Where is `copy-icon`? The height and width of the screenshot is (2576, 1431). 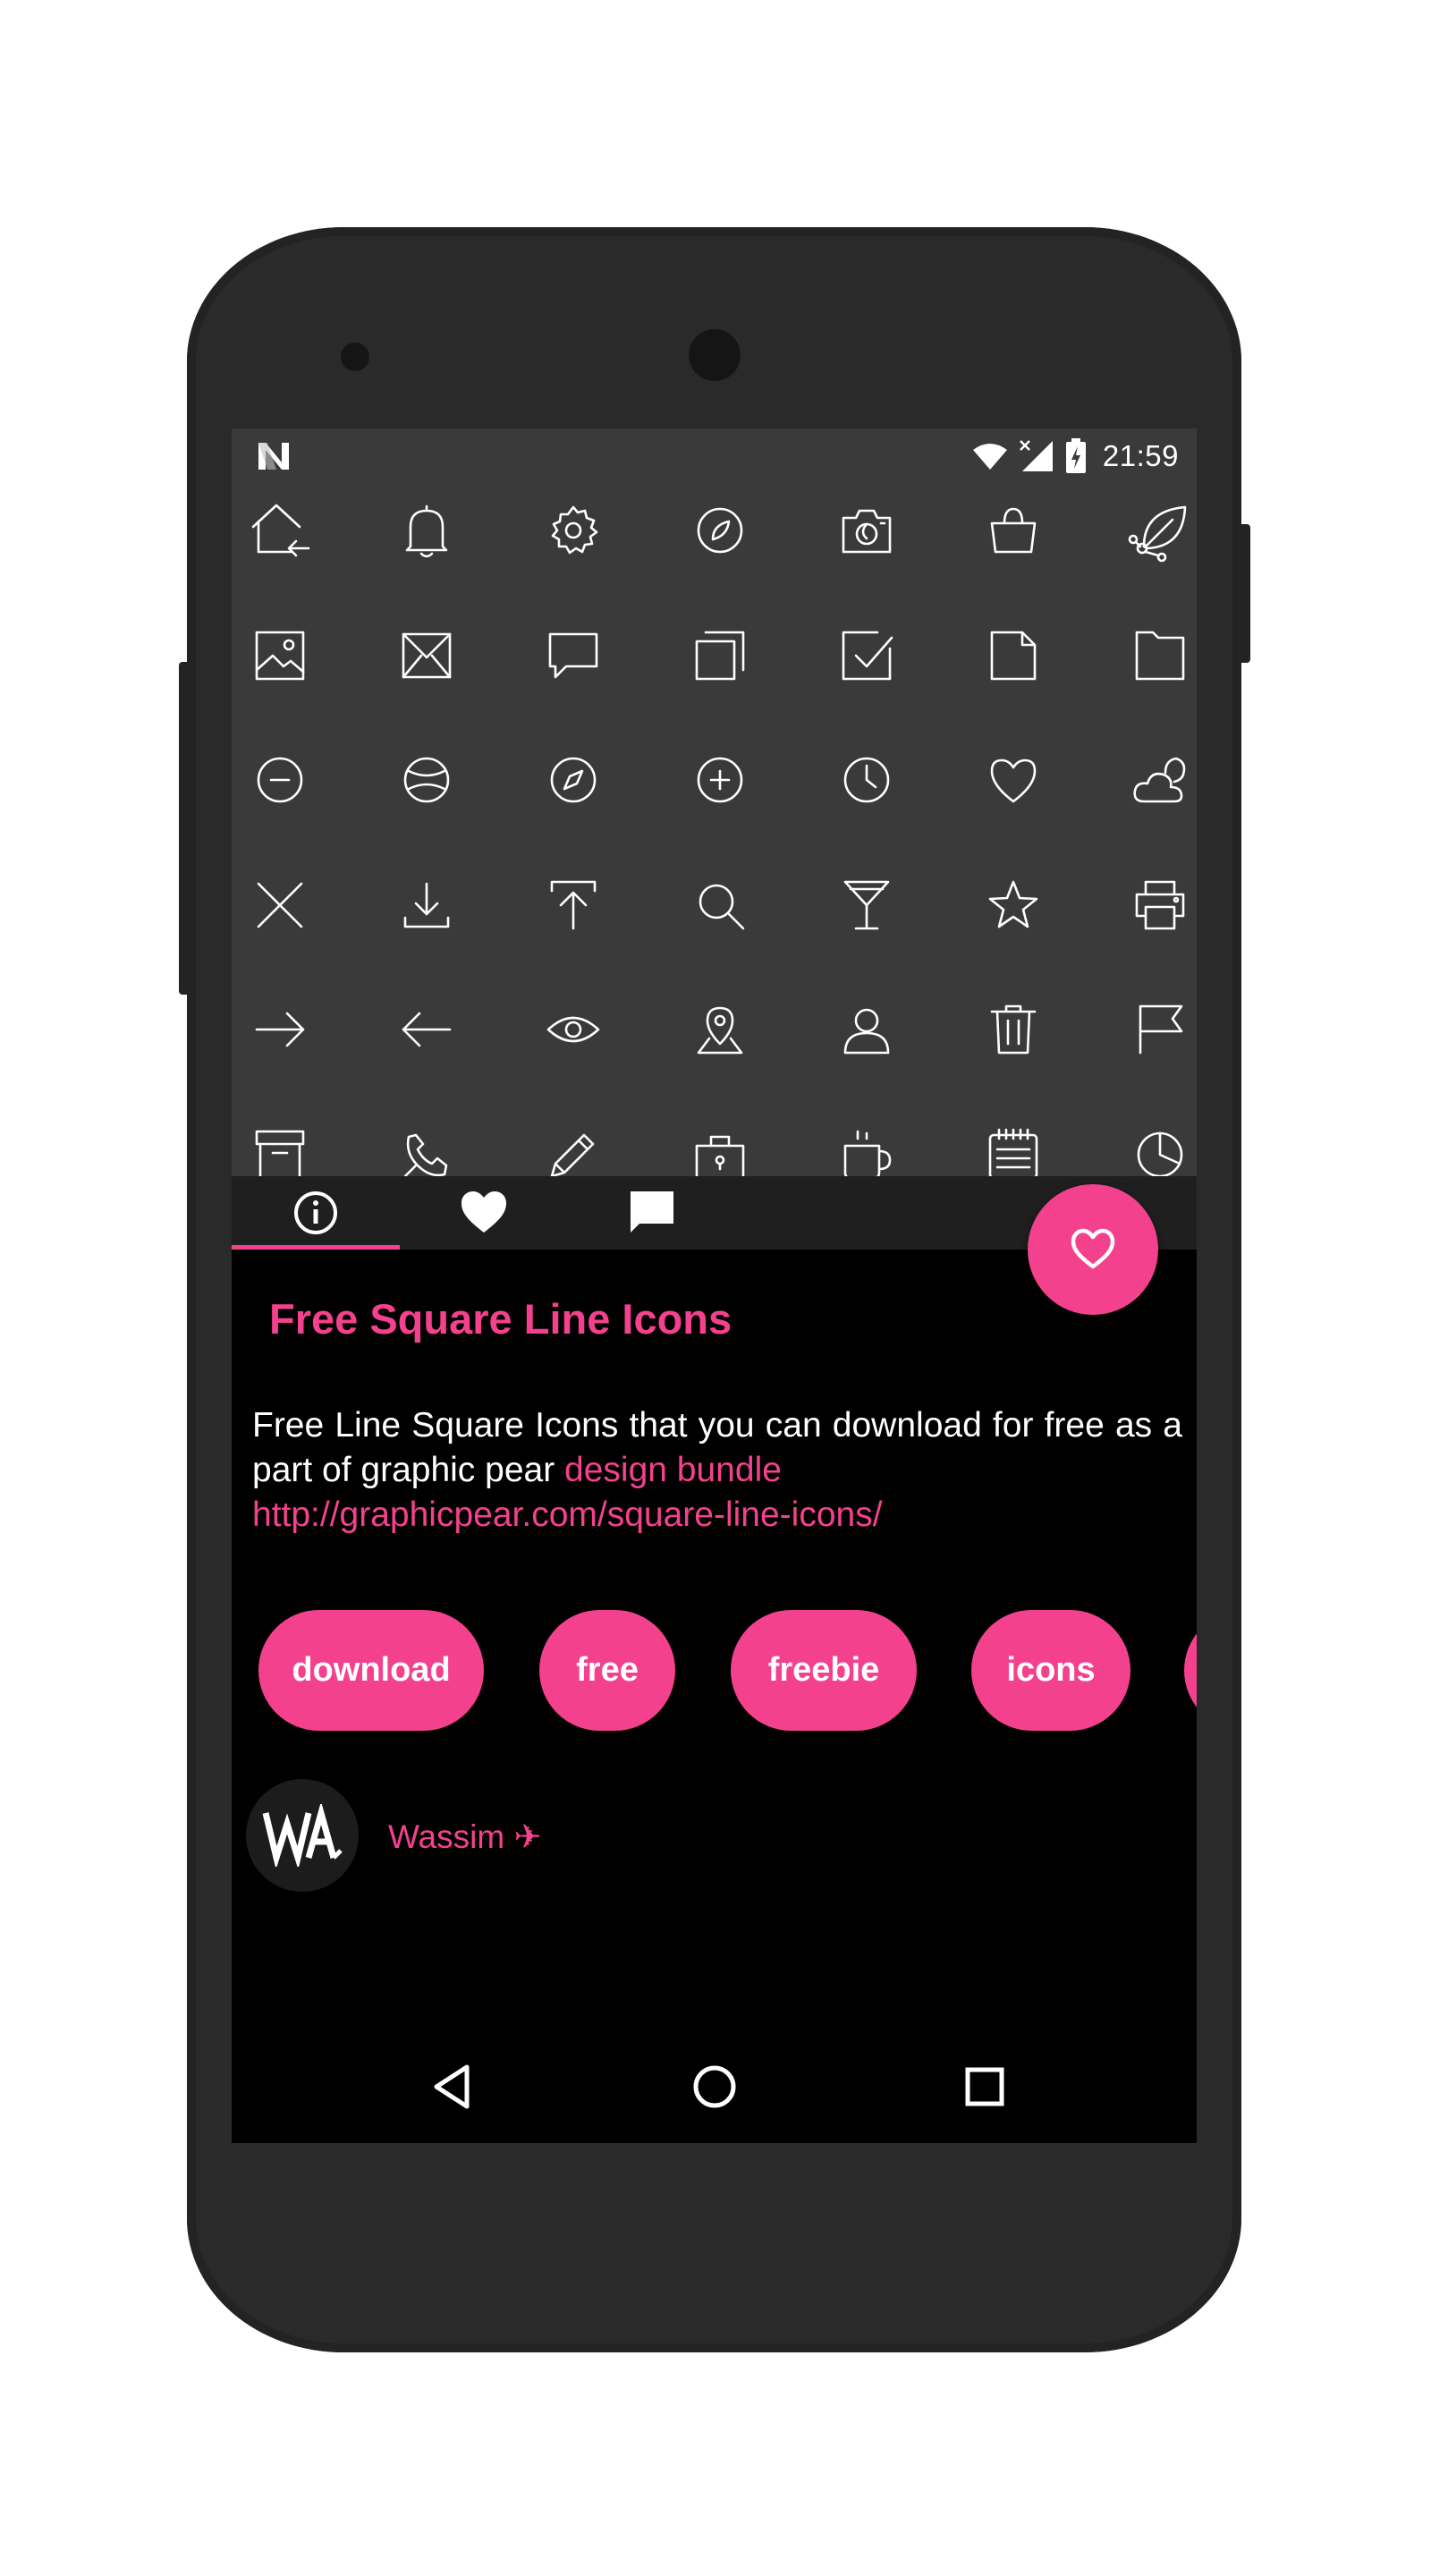 copy-icon is located at coordinates (720, 656).